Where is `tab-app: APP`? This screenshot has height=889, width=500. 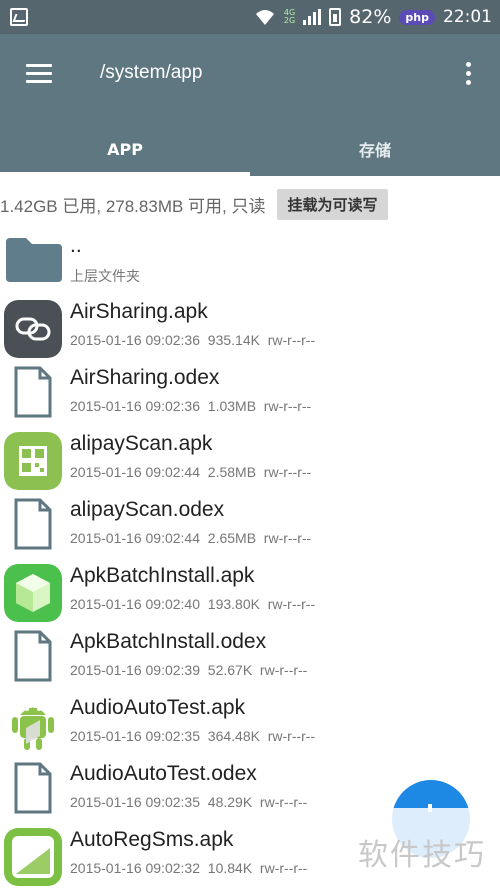 tab-app: APP is located at coordinates (125, 149).